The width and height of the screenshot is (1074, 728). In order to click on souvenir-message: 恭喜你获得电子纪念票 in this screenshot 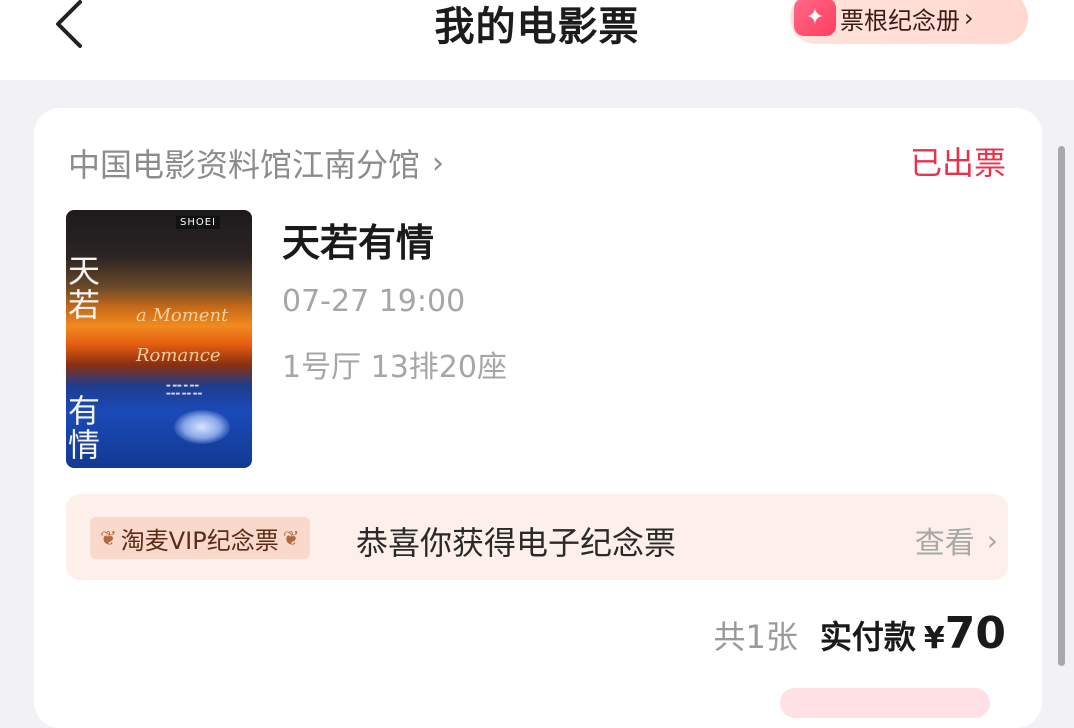, I will do `click(516, 543)`.